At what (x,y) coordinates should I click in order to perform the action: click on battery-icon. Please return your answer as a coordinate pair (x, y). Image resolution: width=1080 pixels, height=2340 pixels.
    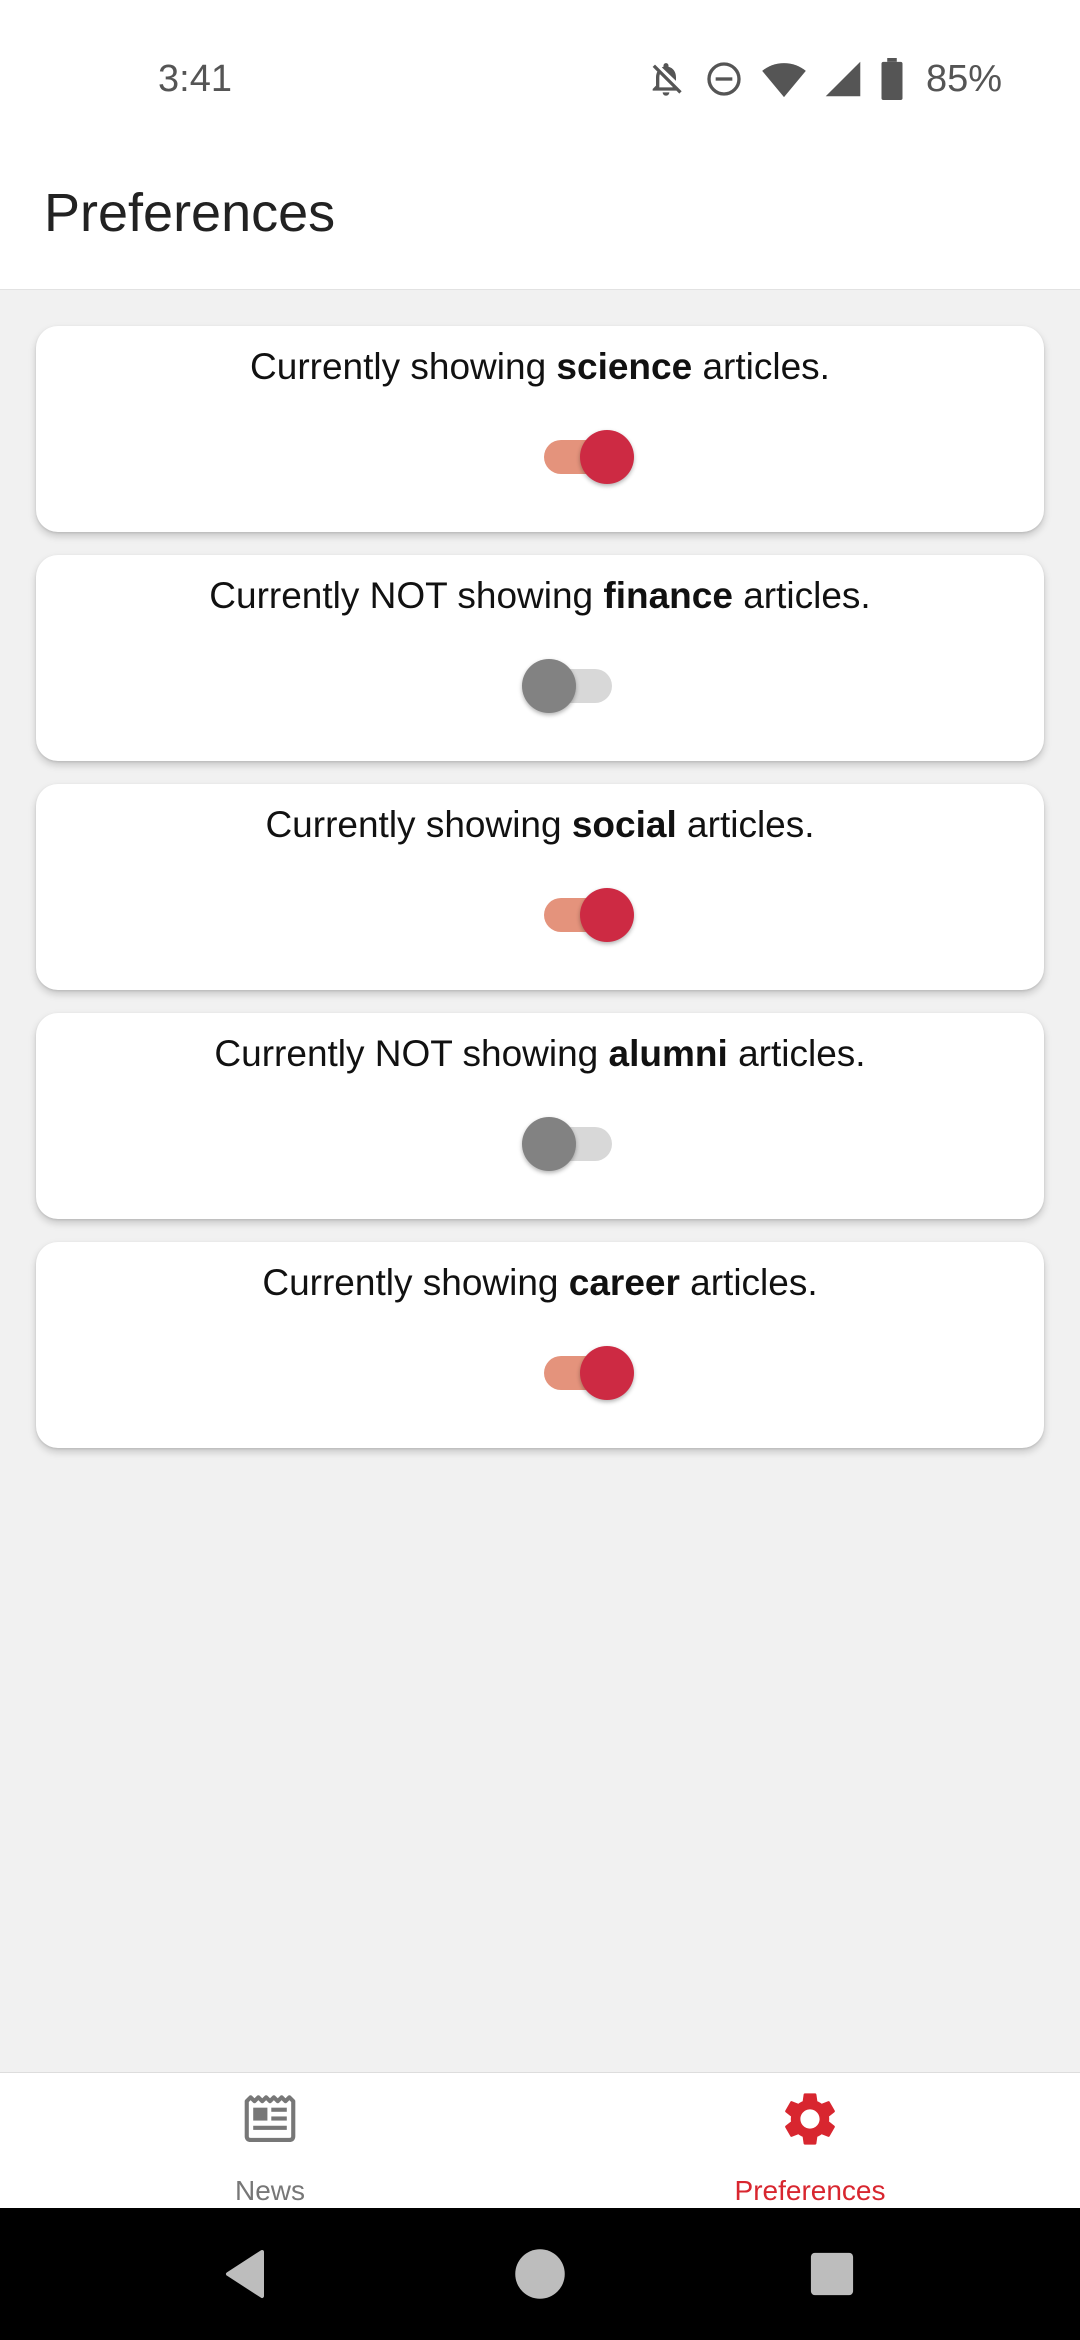
    Looking at the image, I should click on (892, 79).